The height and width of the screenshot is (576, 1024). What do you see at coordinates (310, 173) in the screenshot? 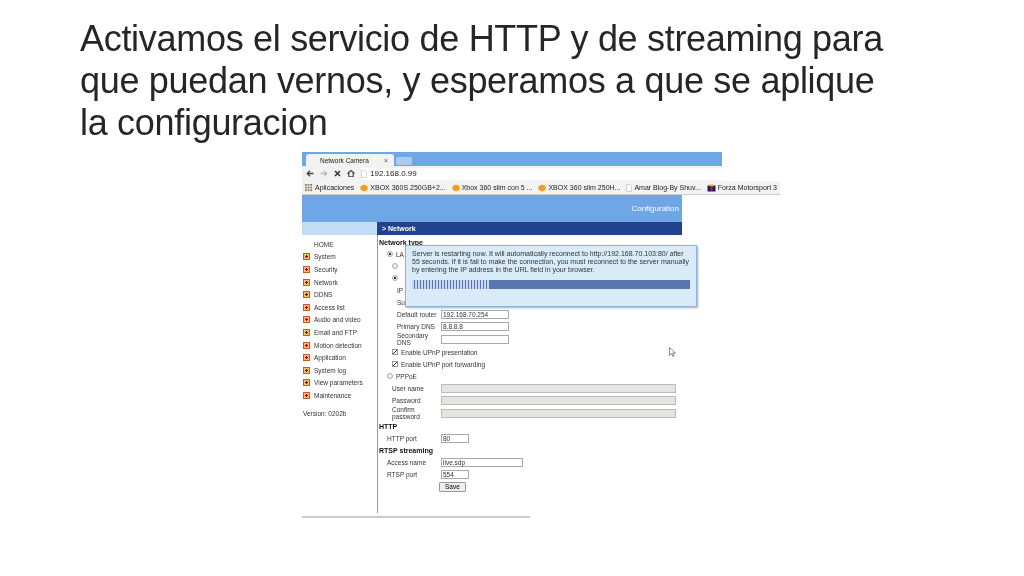
I see `back-arrow-icon` at bounding box center [310, 173].